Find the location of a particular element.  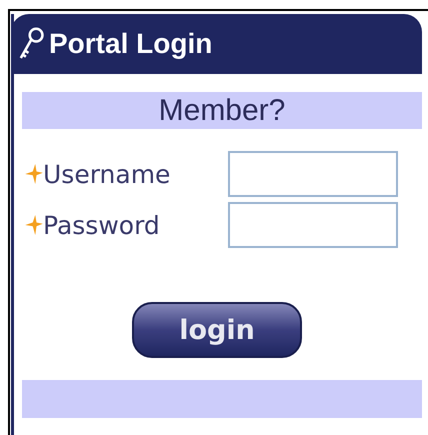

panel-title: Portal Login is located at coordinates (130, 44).